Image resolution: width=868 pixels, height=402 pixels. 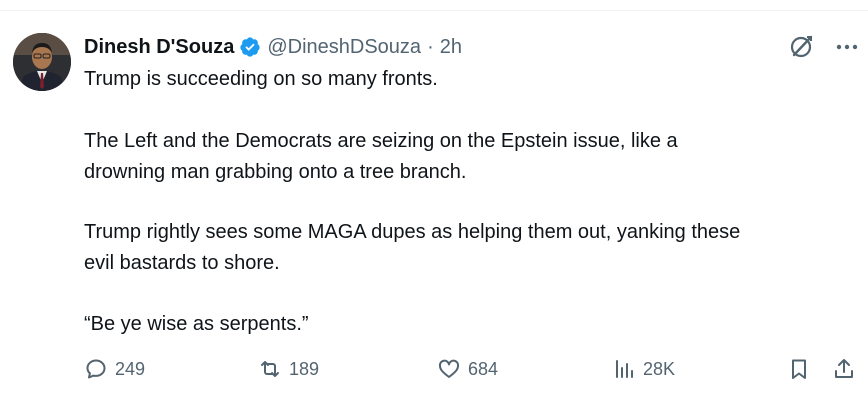 I want to click on action-bar: 249 189 684 28K, so click(x=434, y=369).